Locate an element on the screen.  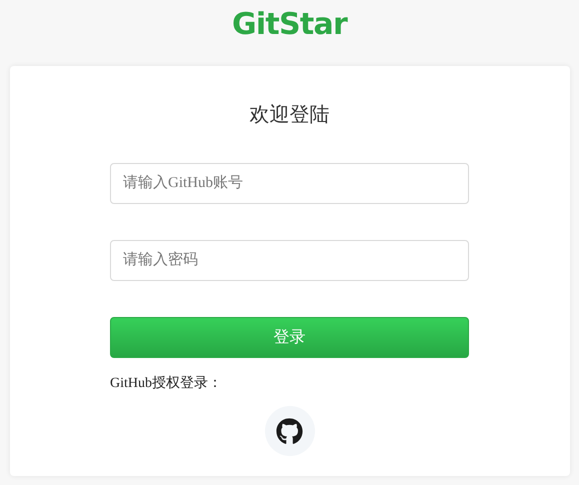
oauth-label: GitHub授权登录： is located at coordinates (166, 383).